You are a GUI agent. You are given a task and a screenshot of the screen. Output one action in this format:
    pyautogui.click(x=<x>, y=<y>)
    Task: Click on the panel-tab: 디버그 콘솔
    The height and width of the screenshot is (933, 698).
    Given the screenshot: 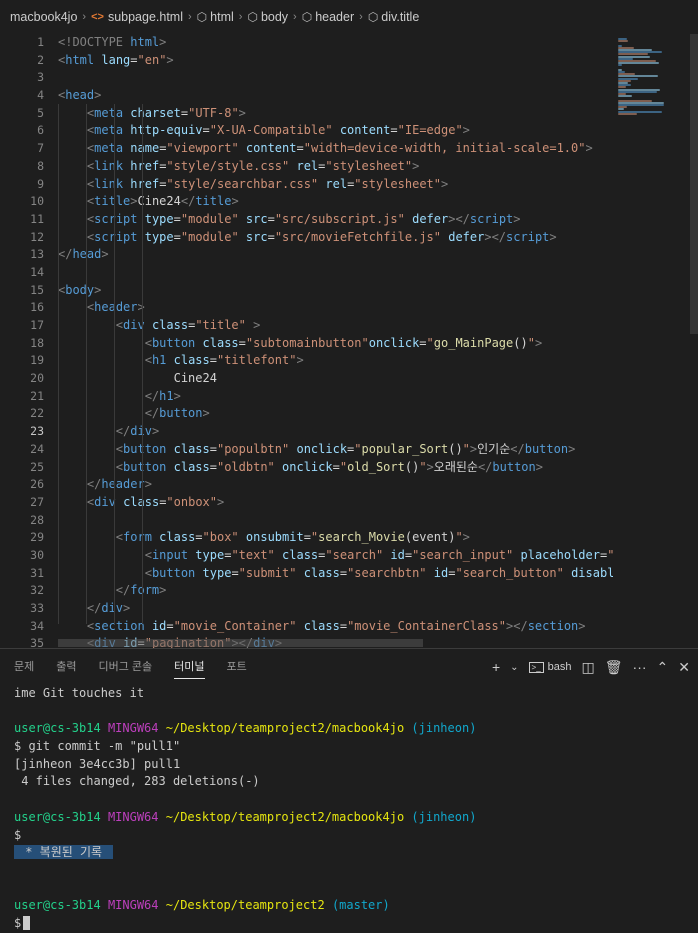 What is the action you would take?
    pyautogui.click(x=126, y=667)
    